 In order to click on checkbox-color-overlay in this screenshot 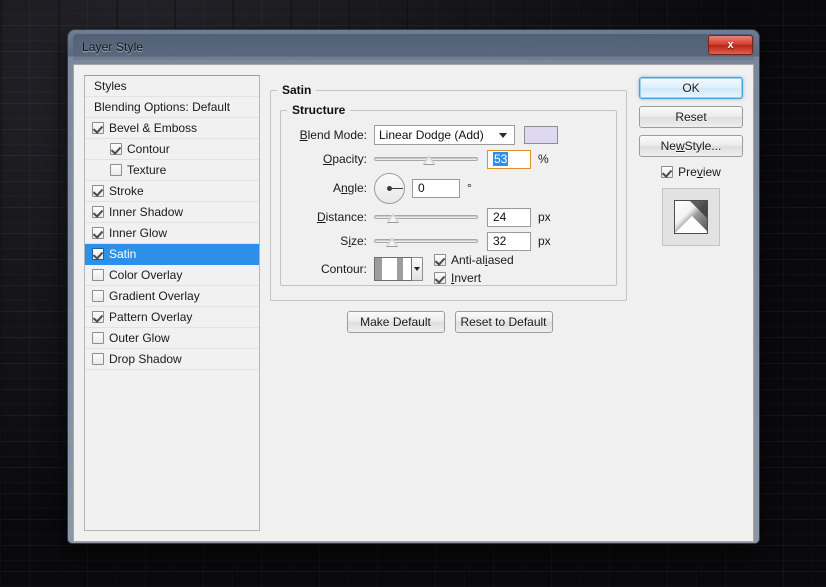, I will do `click(98, 275)`.